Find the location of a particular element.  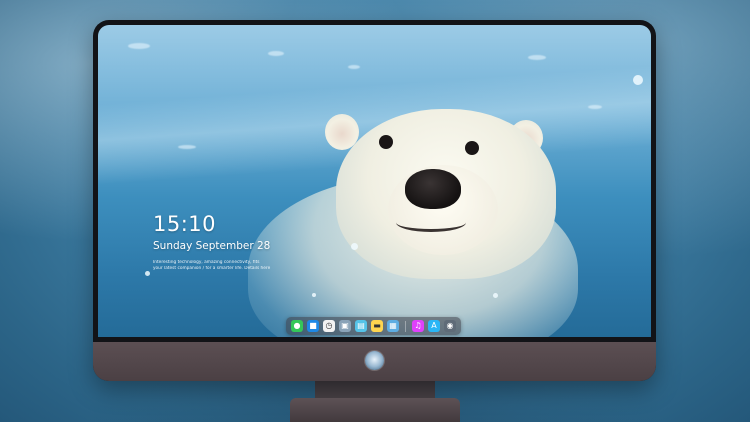

preview-app: ▣ is located at coordinates (345, 326).